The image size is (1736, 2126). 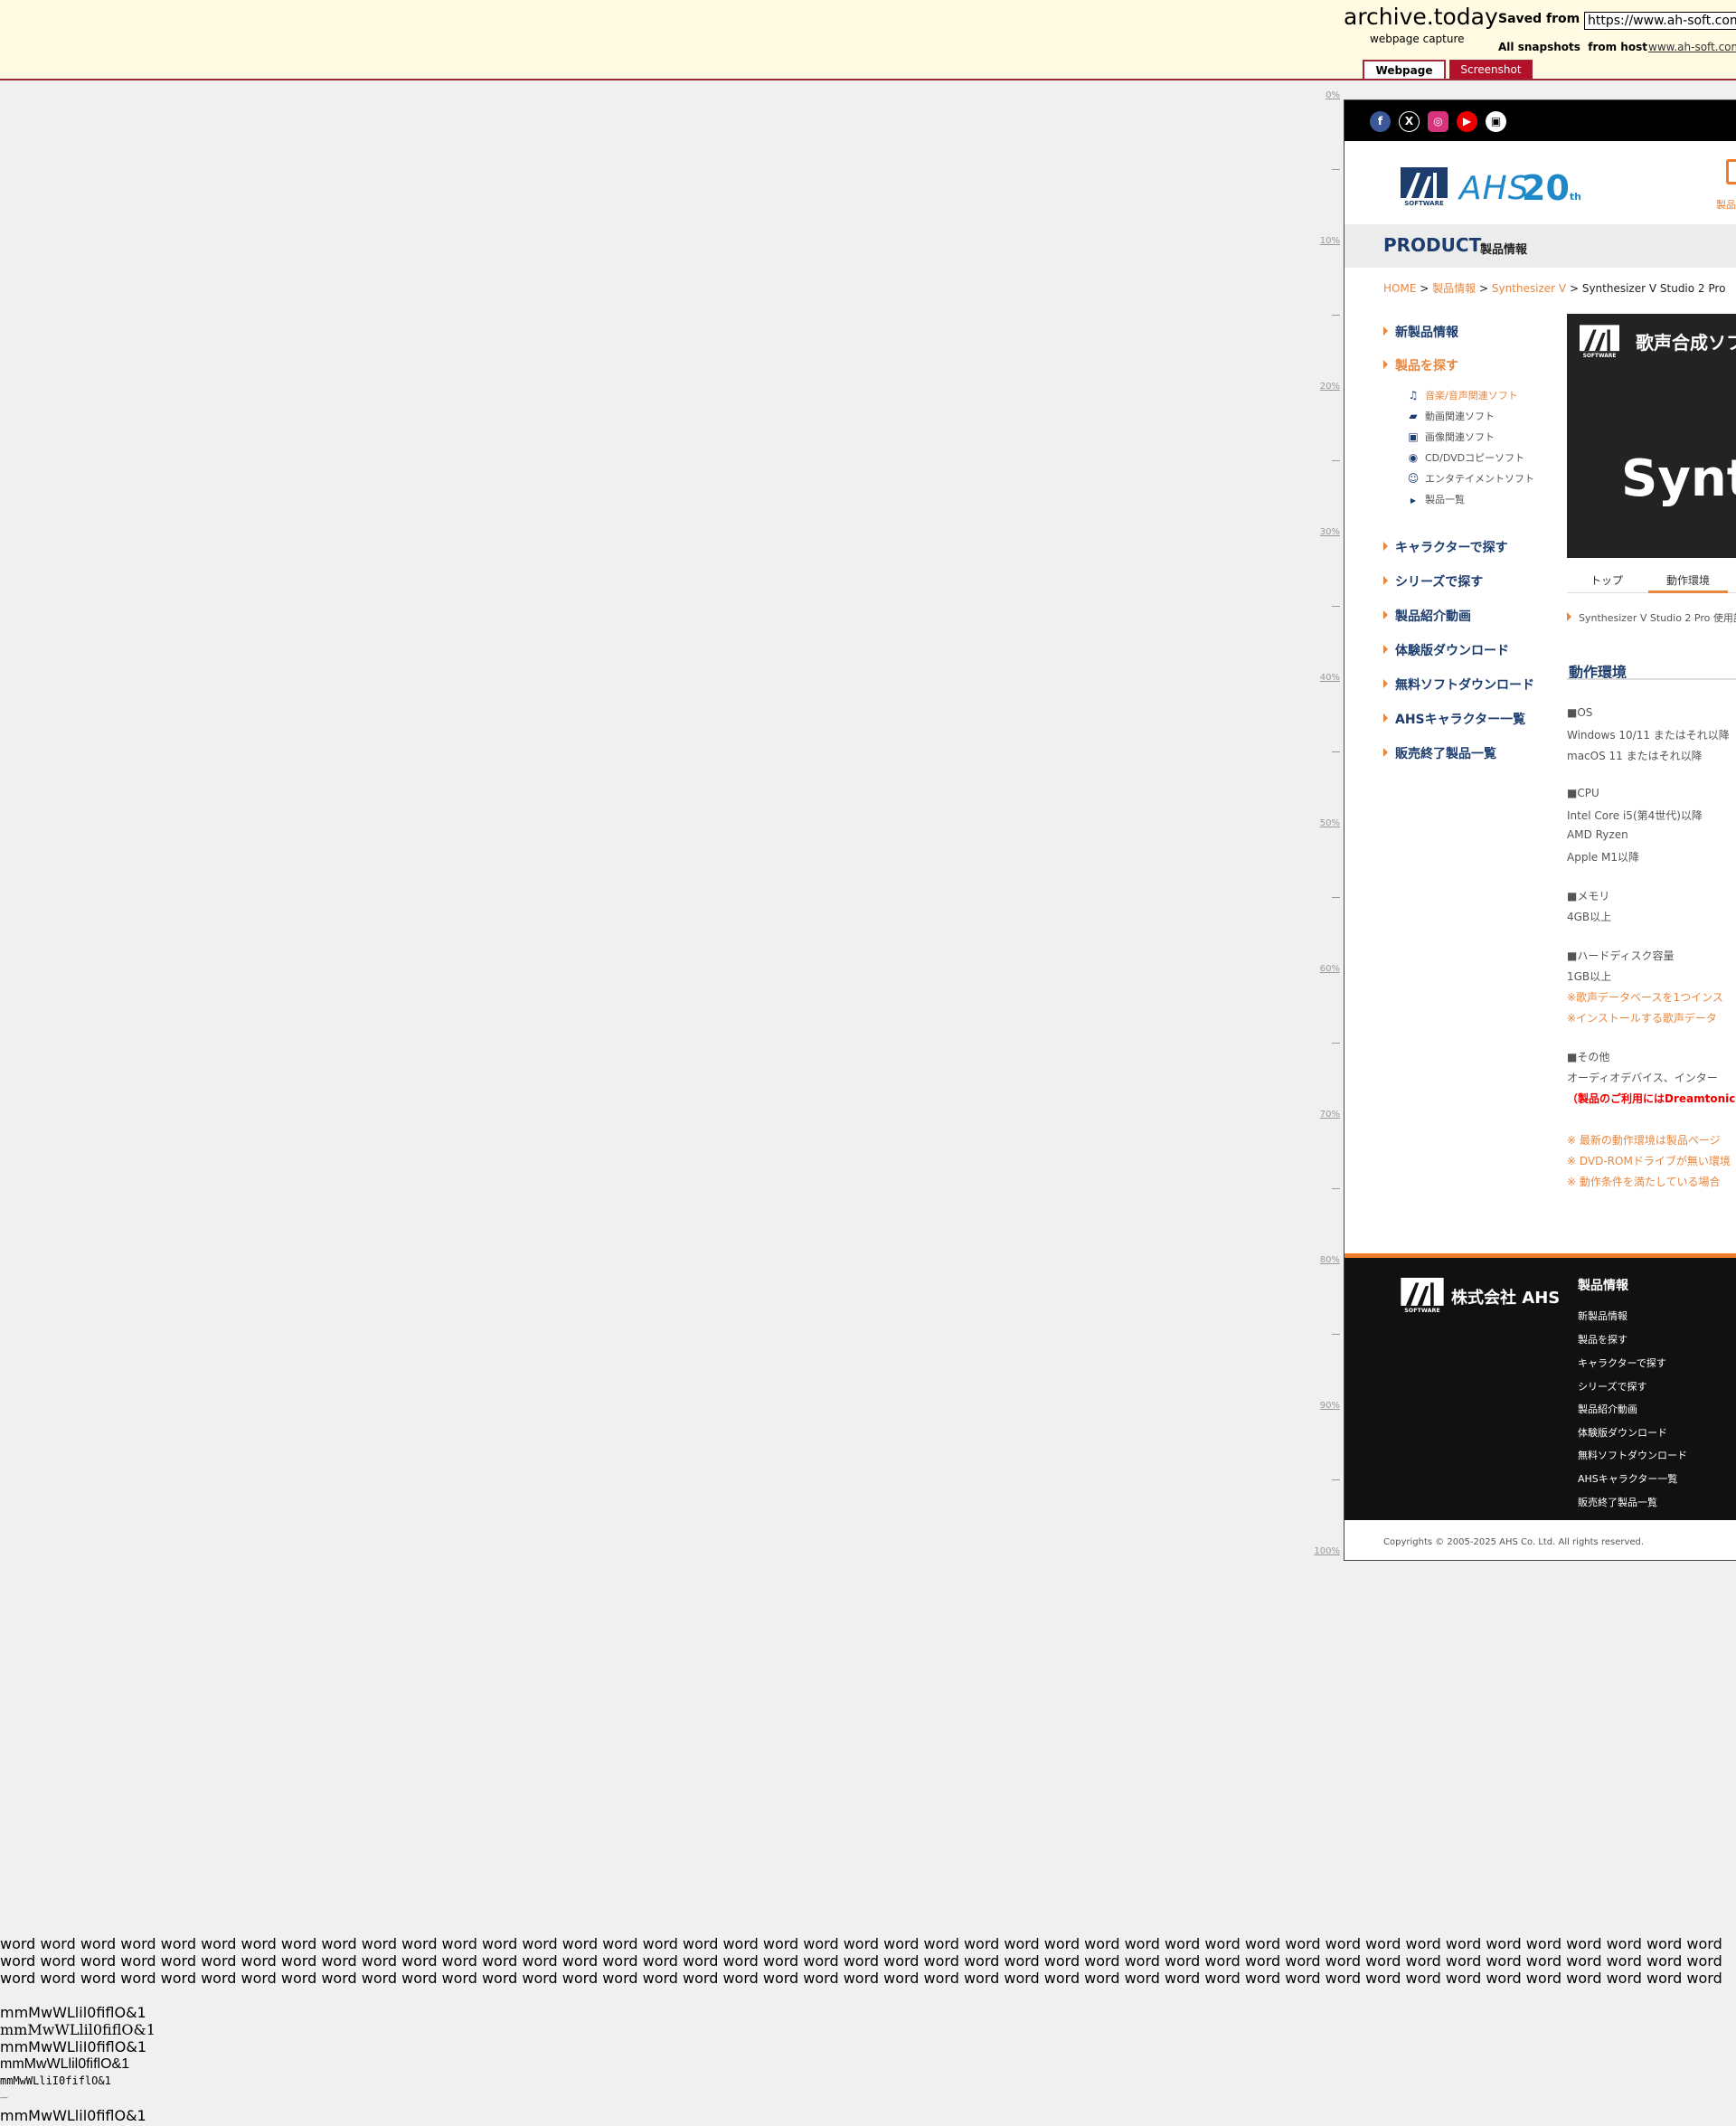 I want to click on ruler-label: 90%, so click(x=1330, y=1406).